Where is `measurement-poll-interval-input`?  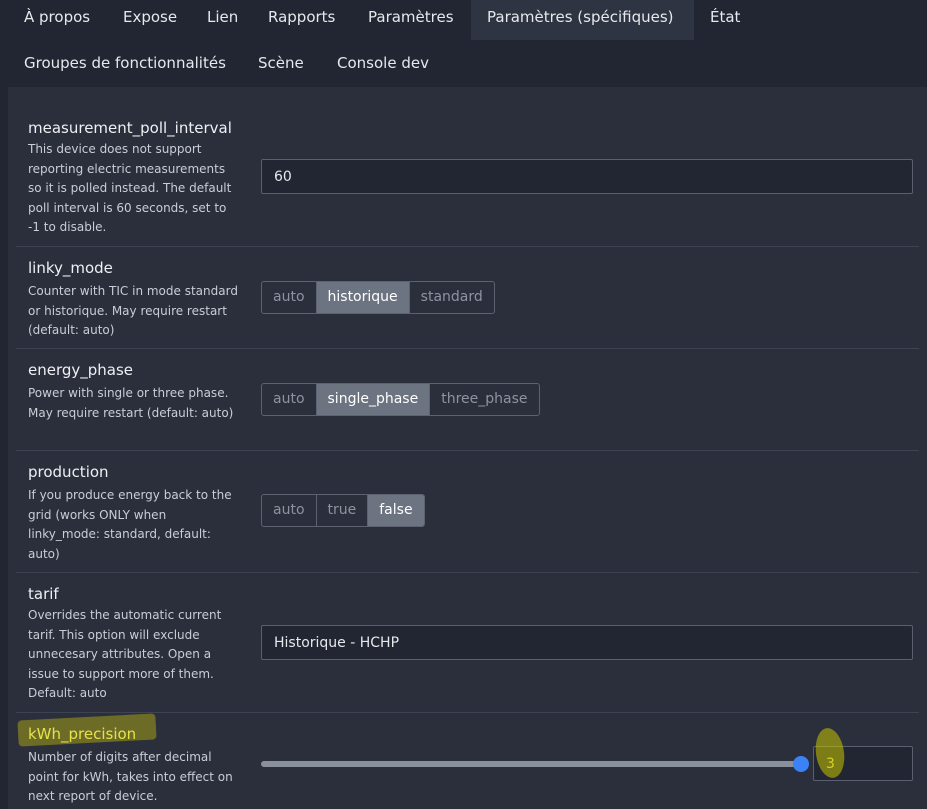
measurement-poll-interval-input is located at coordinates (587, 176).